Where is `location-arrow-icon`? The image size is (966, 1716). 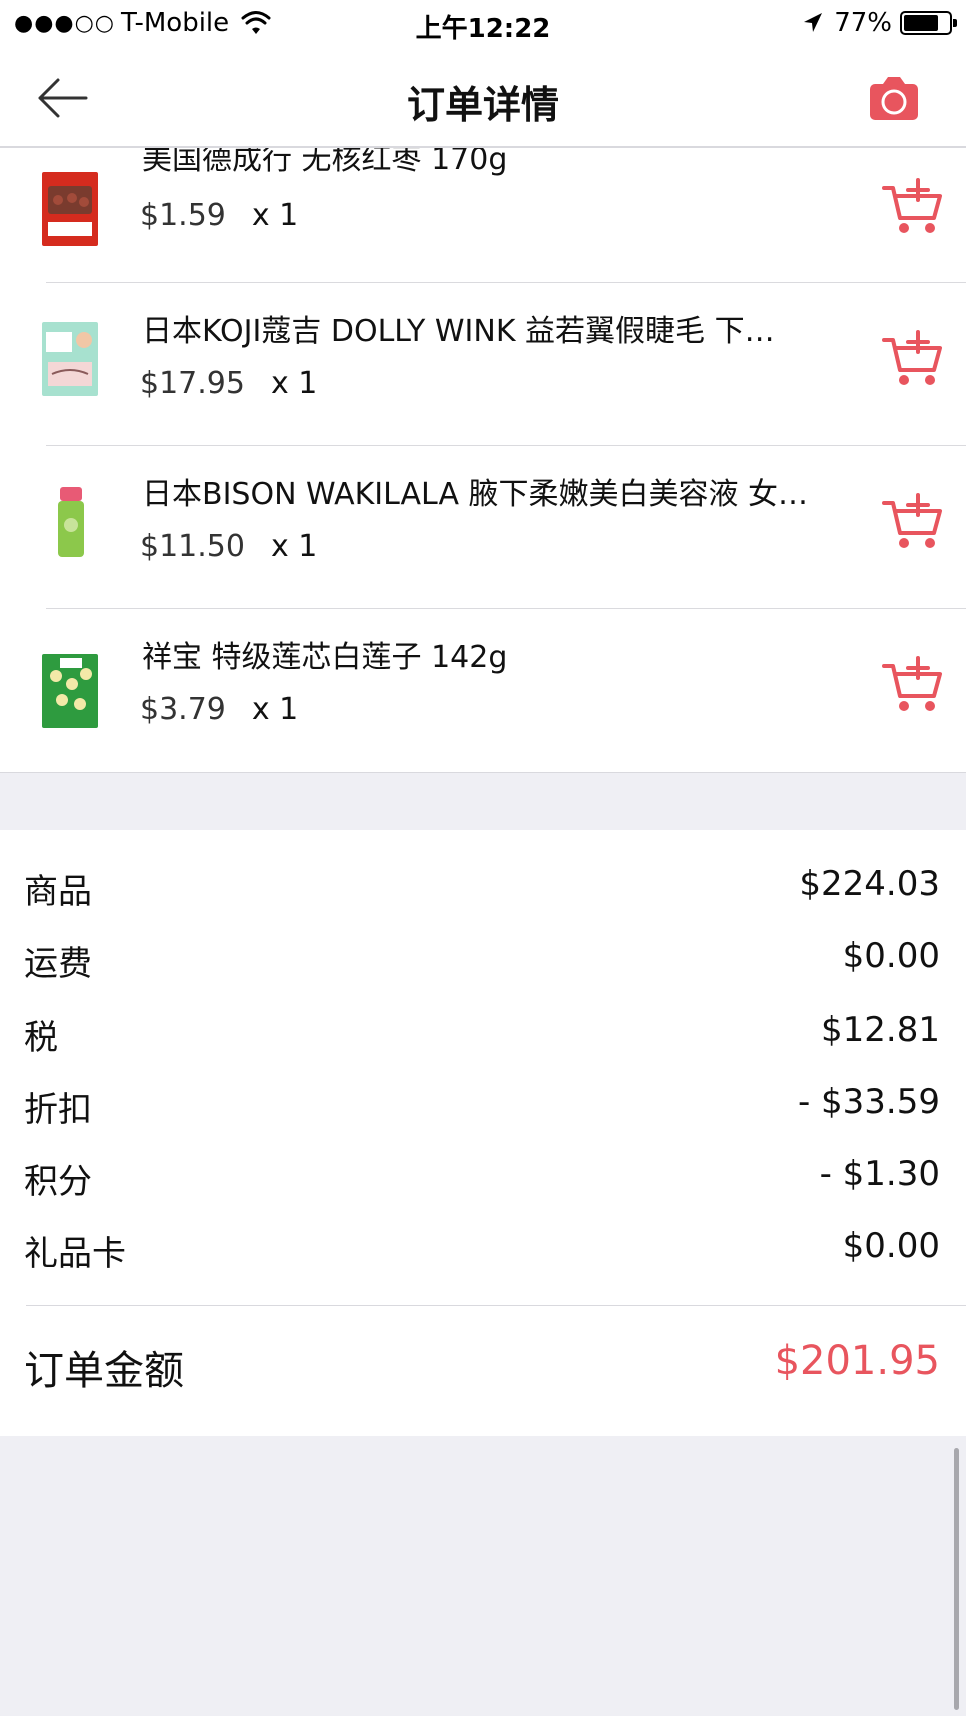 location-arrow-icon is located at coordinates (813, 22).